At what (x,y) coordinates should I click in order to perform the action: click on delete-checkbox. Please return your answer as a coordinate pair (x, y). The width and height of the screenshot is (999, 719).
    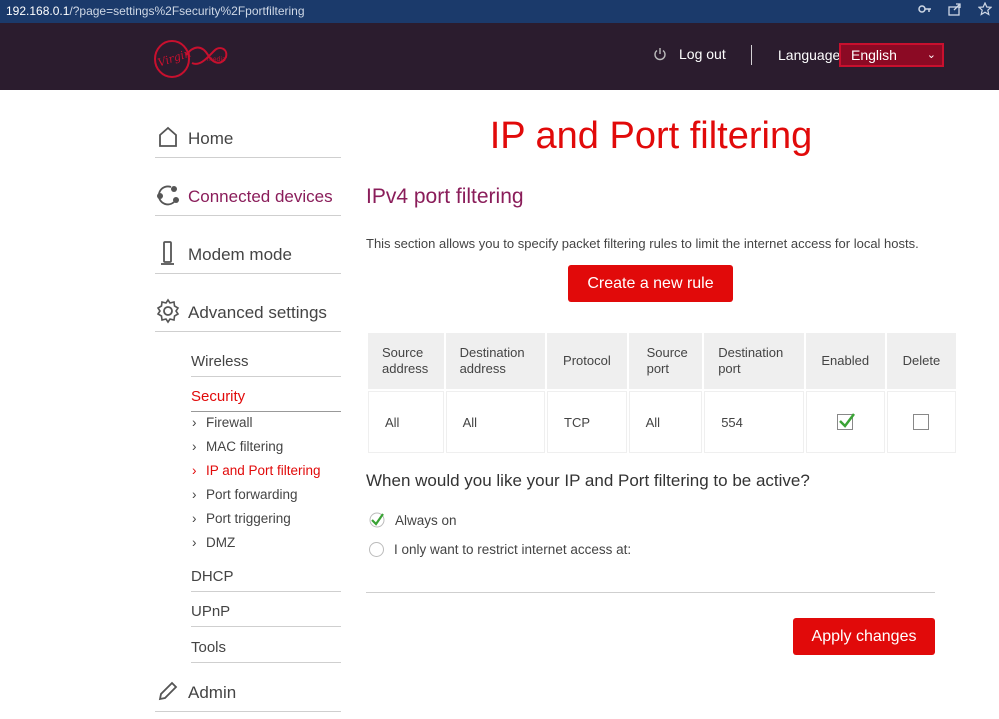
    Looking at the image, I should click on (921, 422).